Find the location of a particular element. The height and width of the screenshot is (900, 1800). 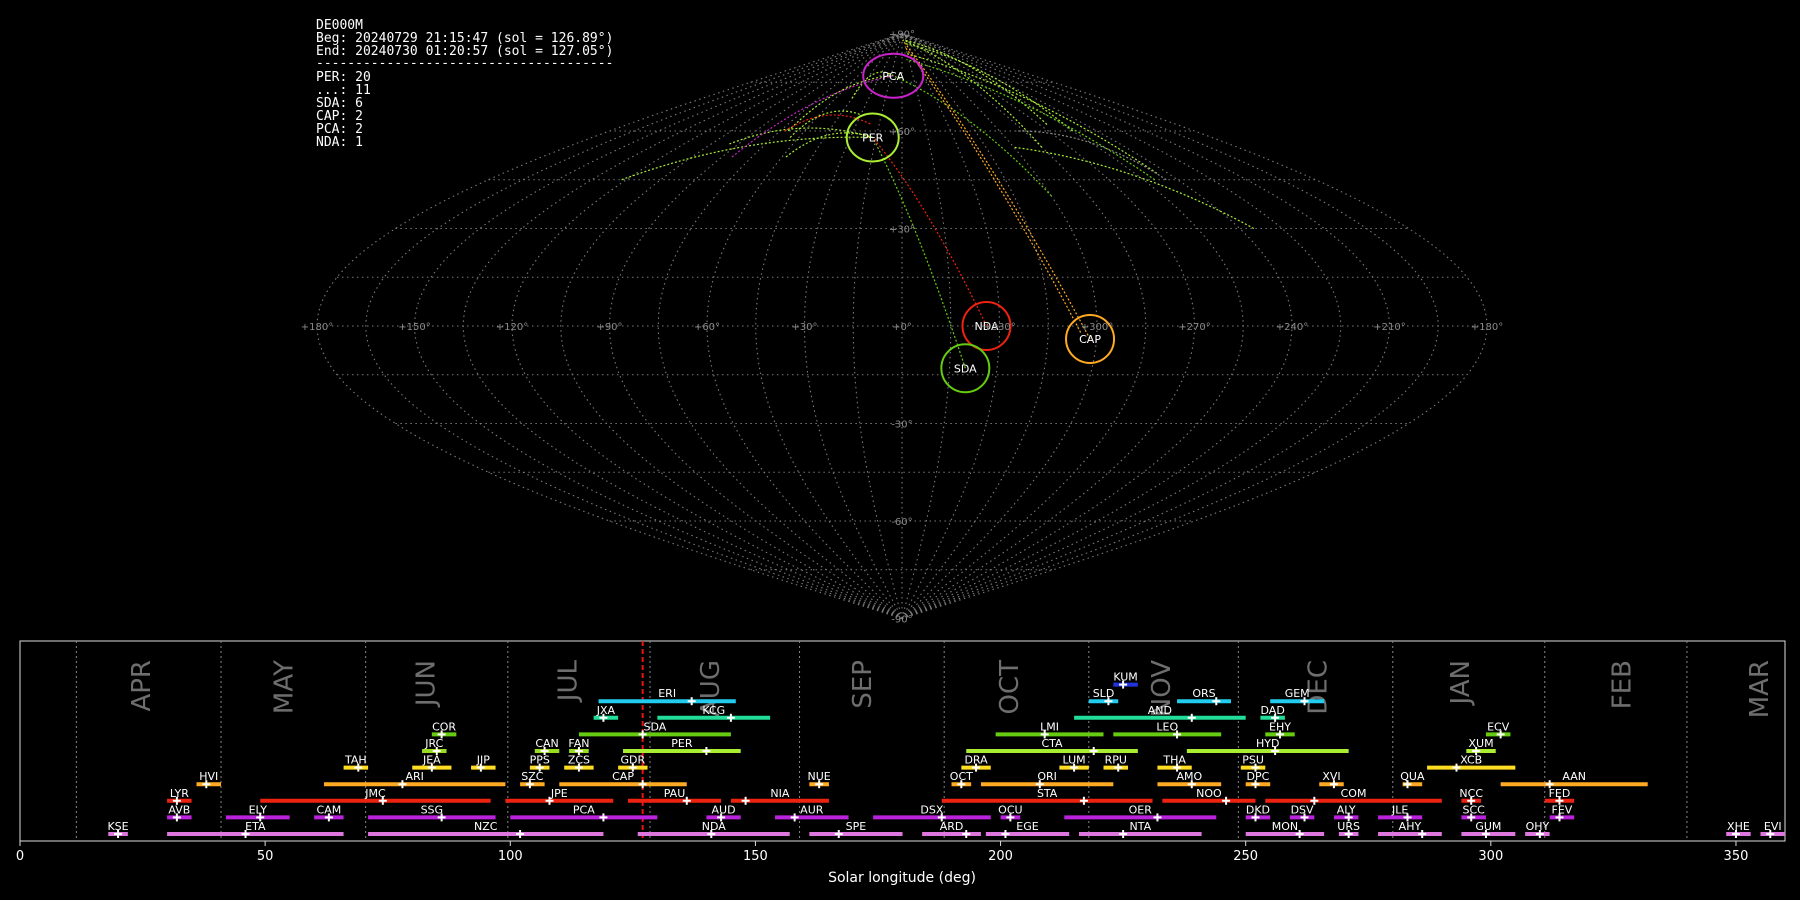

shower-dad: DAD is located at coordinates (1272, 713).